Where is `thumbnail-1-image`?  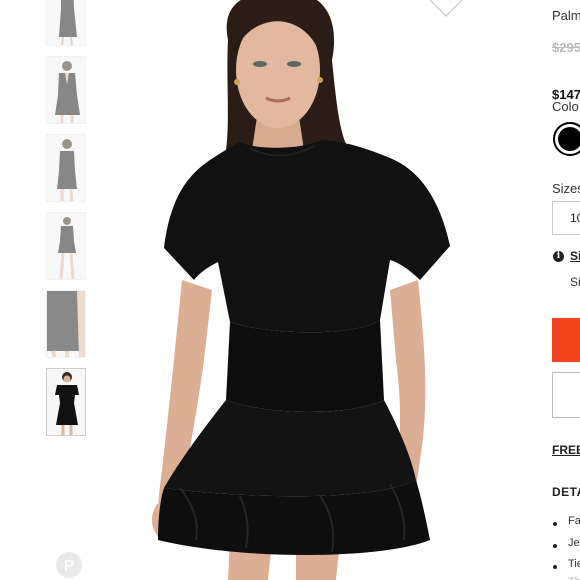 thumbnail-1-image is located at coordinates (68, 22).